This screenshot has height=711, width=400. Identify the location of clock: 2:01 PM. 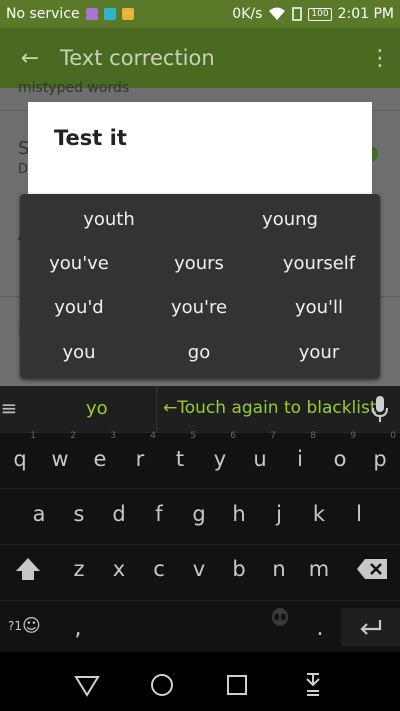
(365, 14).